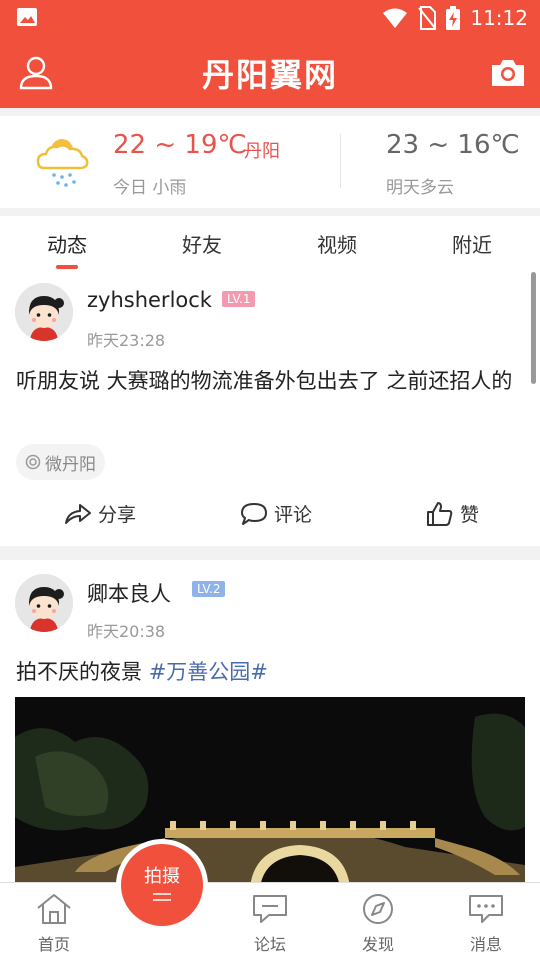  What do you see at coordinates (208, 672) in the screenshot?
I see `topic-tag: #万善公园#` at bounding box center [208, 672].